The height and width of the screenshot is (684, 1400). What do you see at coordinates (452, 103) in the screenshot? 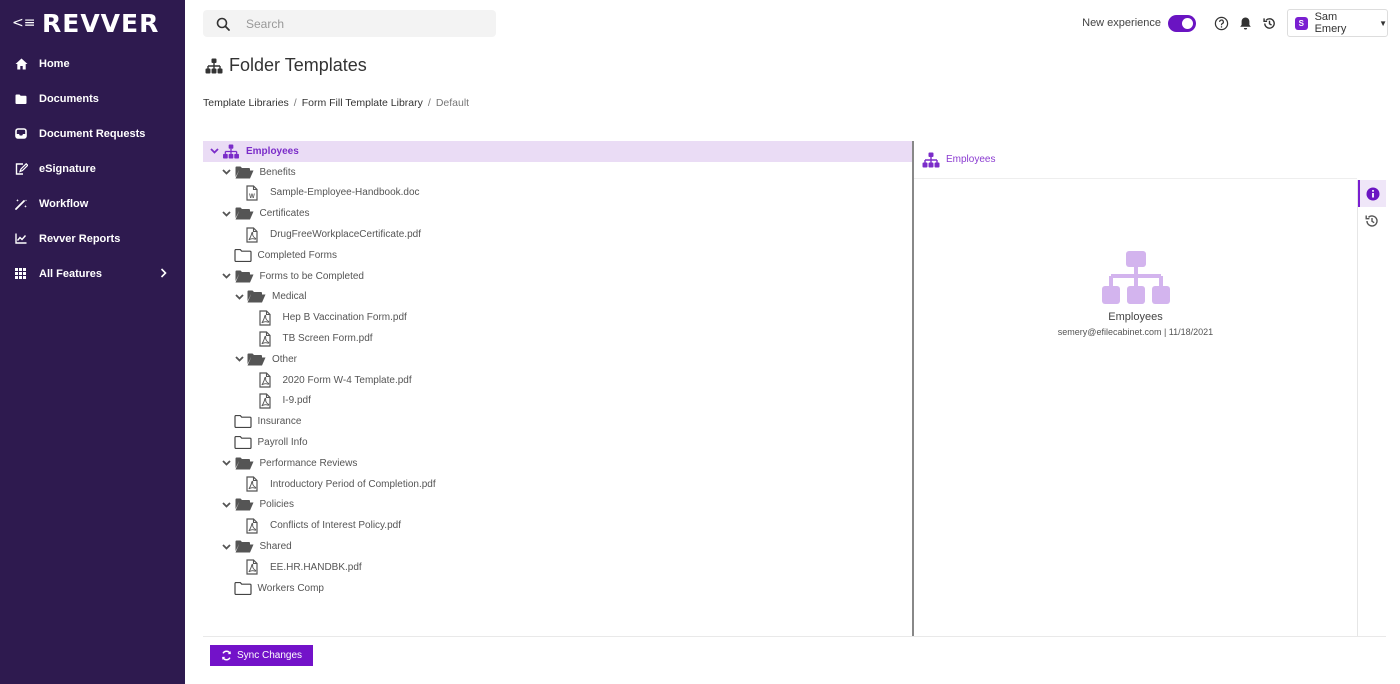
I see `breadcrumb-current: Default` at bounding box center [452, 103].